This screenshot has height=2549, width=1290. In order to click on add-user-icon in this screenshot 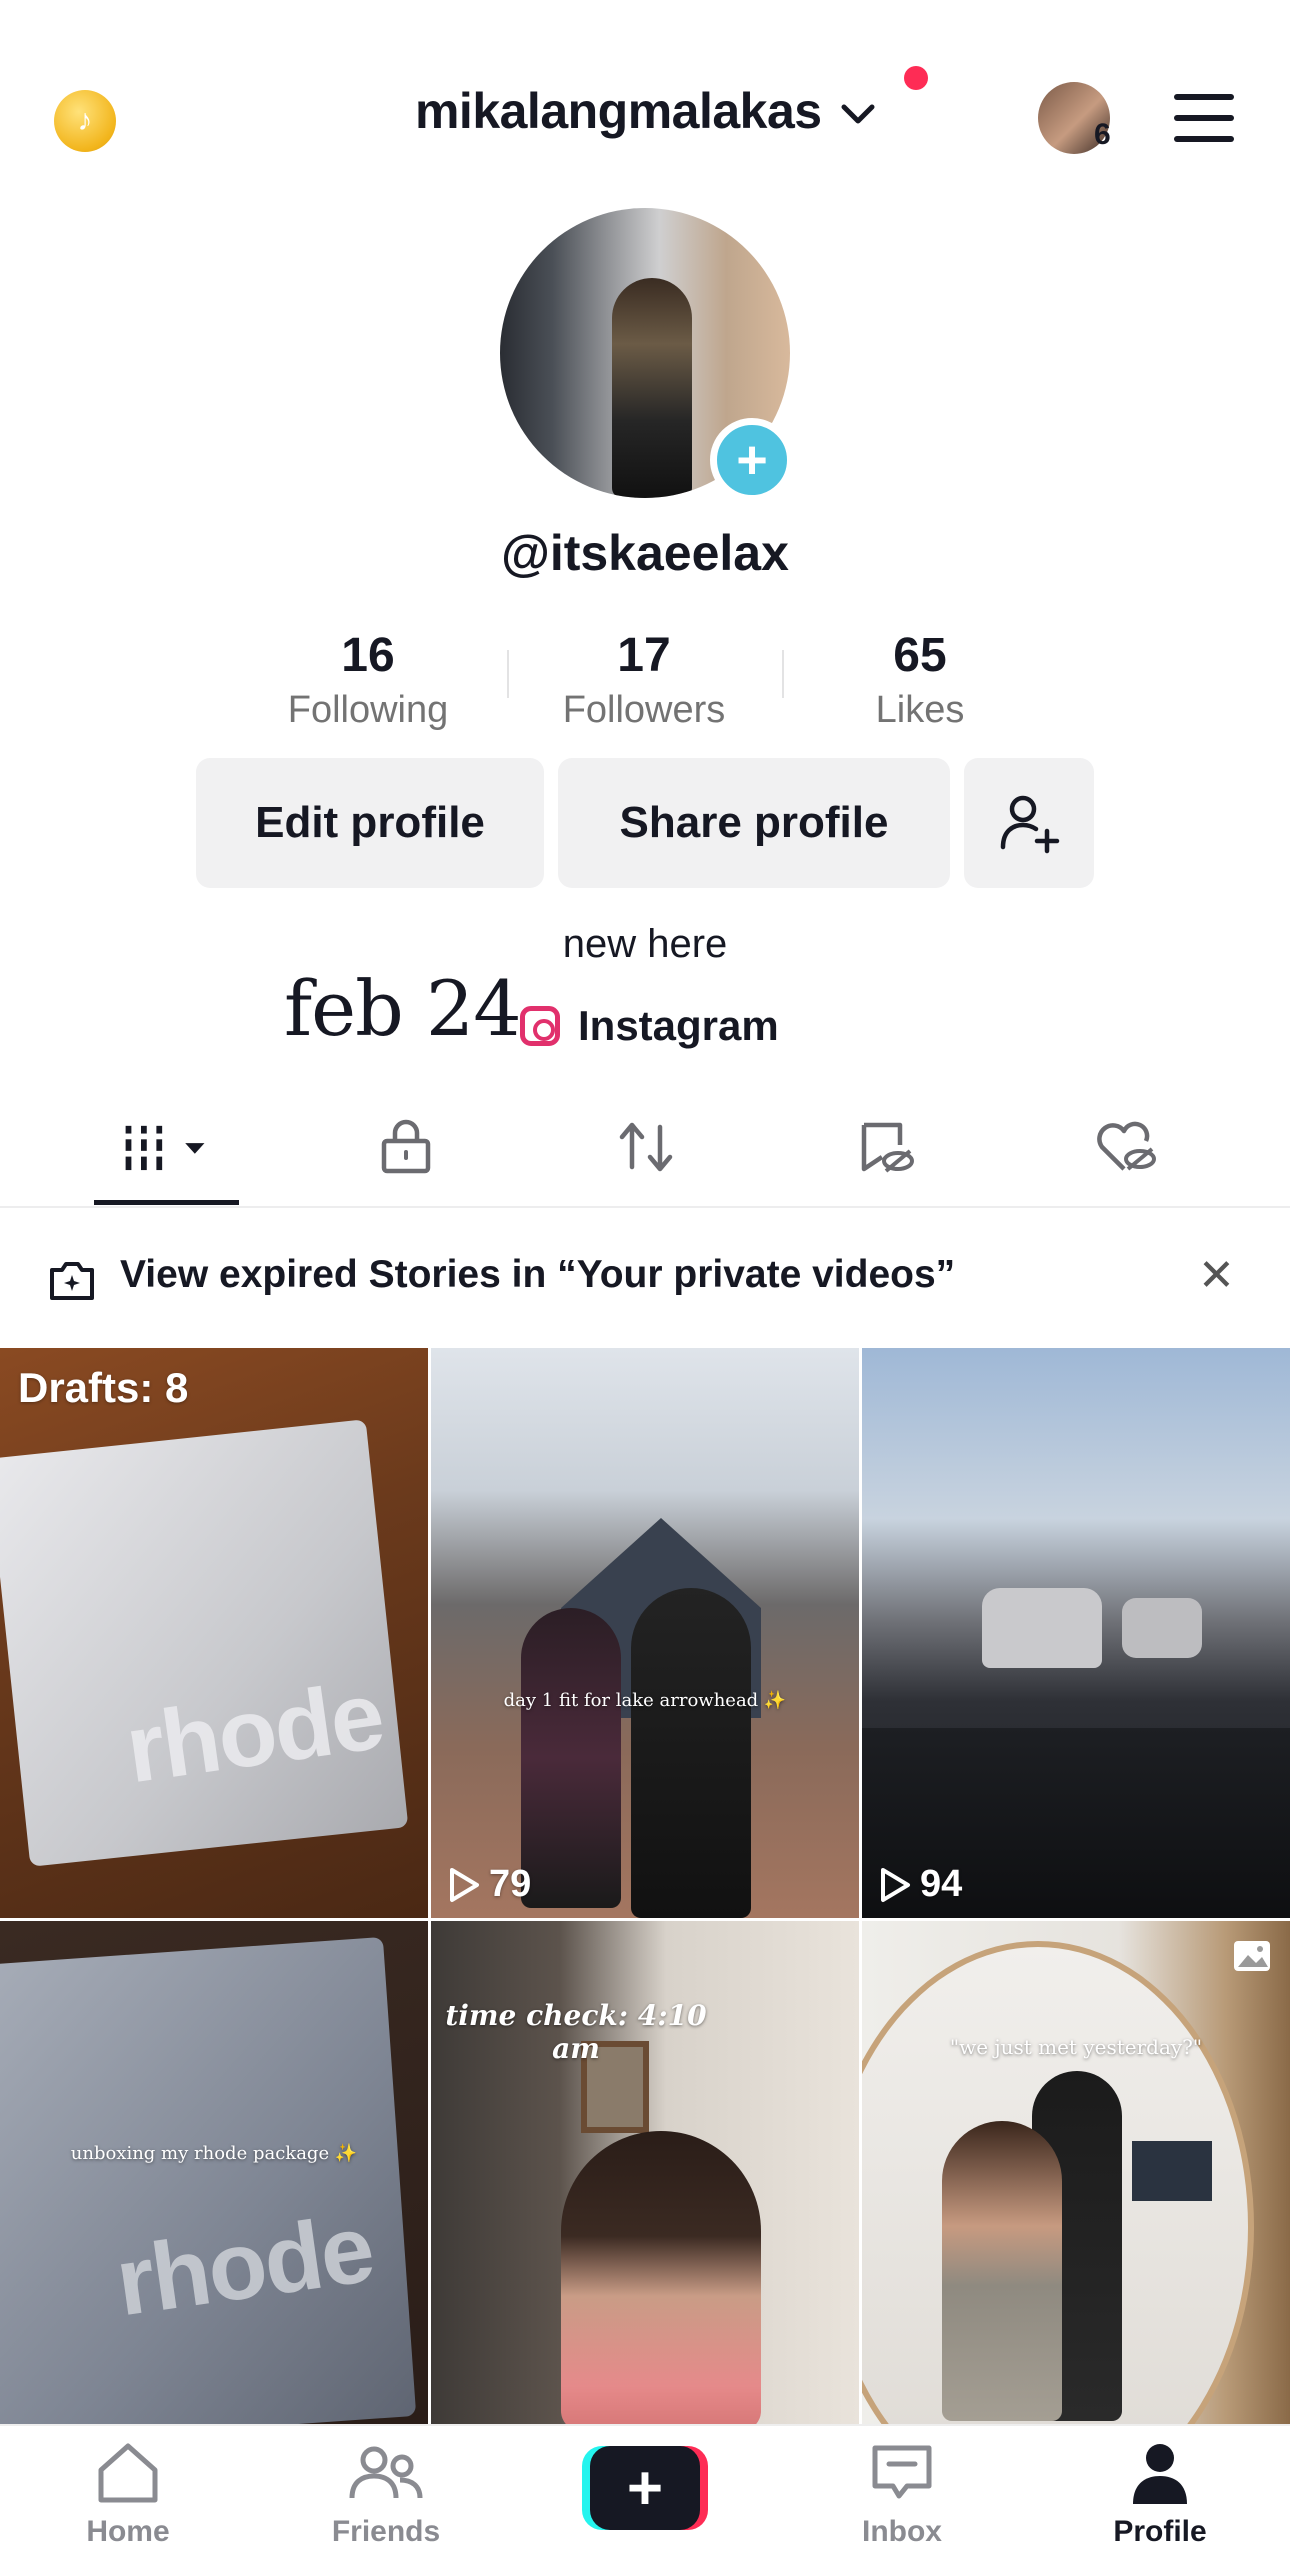, I will do `click(1030, 824)`.